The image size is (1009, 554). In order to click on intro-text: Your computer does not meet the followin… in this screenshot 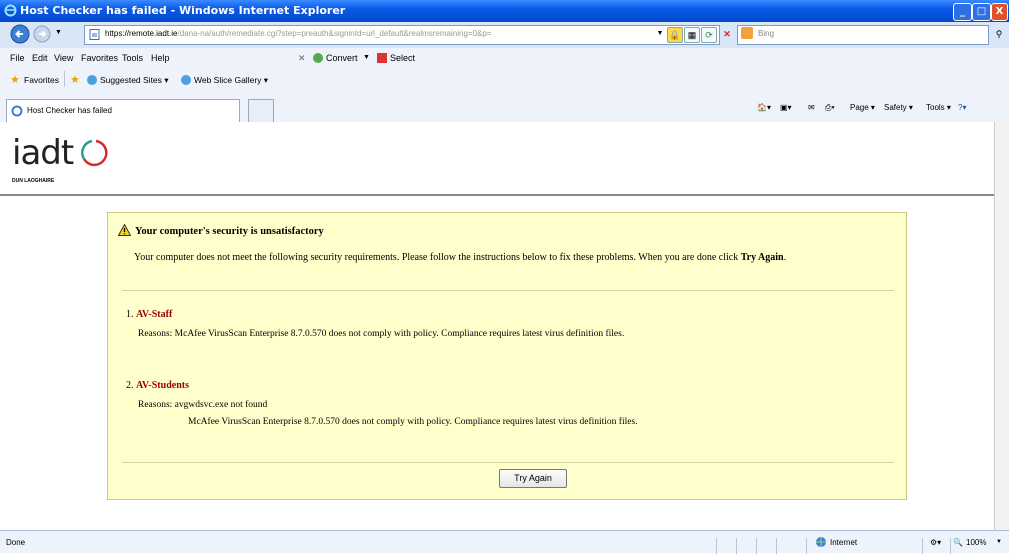, I will do `click(436, 257)`.